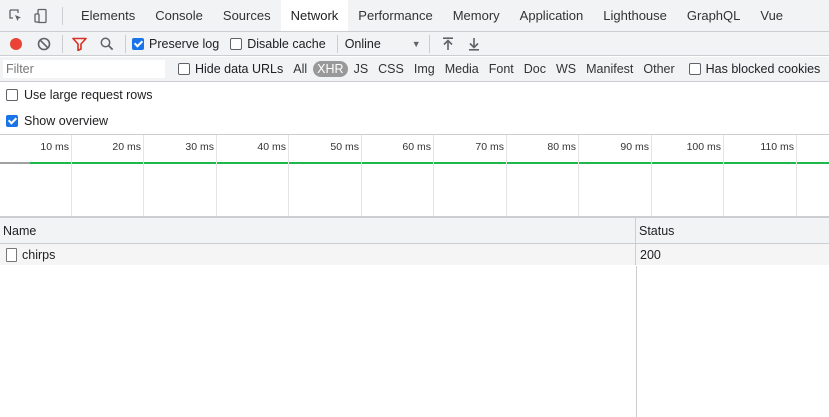 The image size is (829, 417). What do you see at coordinates (44, 44) in the screenshot?
I see `clear-button` at bounding box center [44, 44].